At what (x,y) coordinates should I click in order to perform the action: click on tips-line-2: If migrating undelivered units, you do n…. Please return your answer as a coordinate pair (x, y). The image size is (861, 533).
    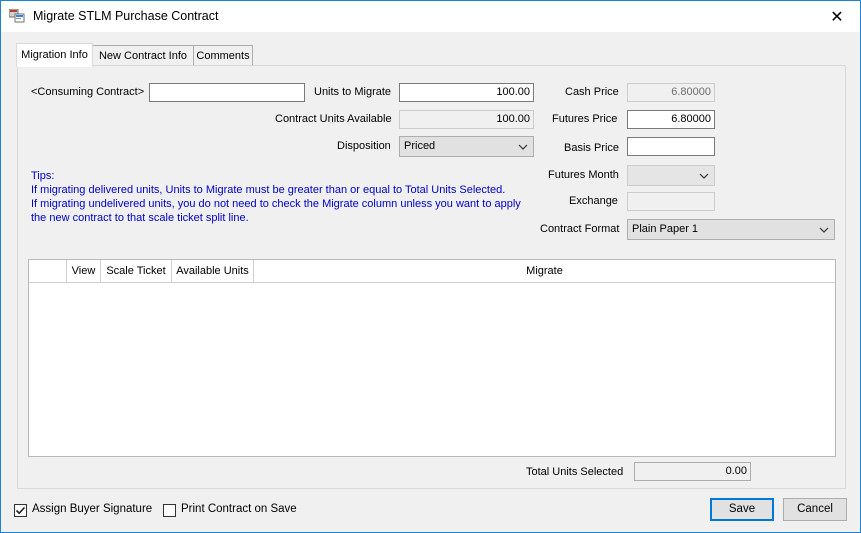
    Looking at the image, I should click on (276, 204).